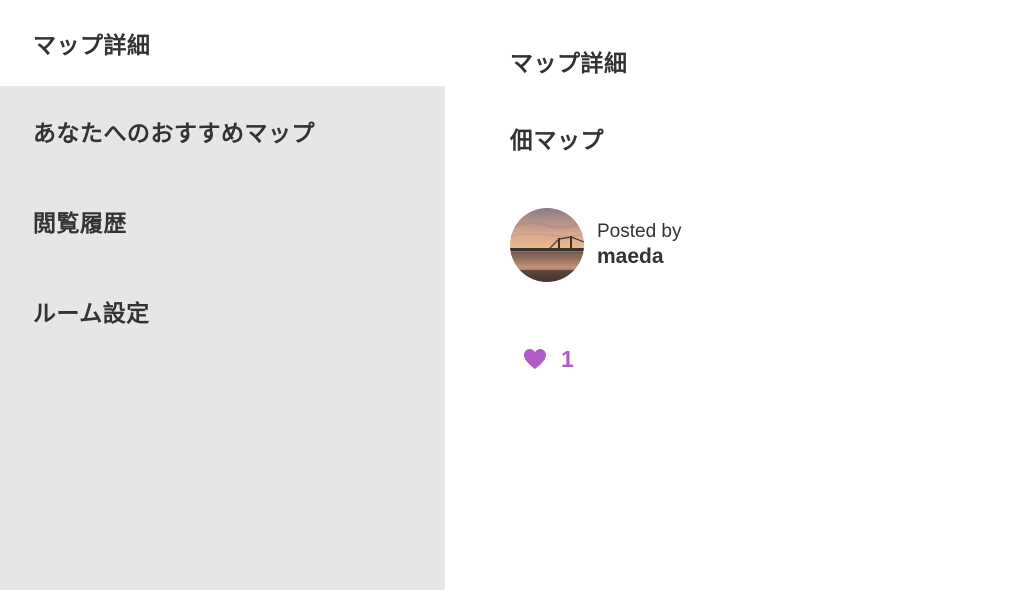  Describe the element at coordinates (80, 224) in the screenshot. I see `sidebar-item-label: 閲覧履歴` at that location.